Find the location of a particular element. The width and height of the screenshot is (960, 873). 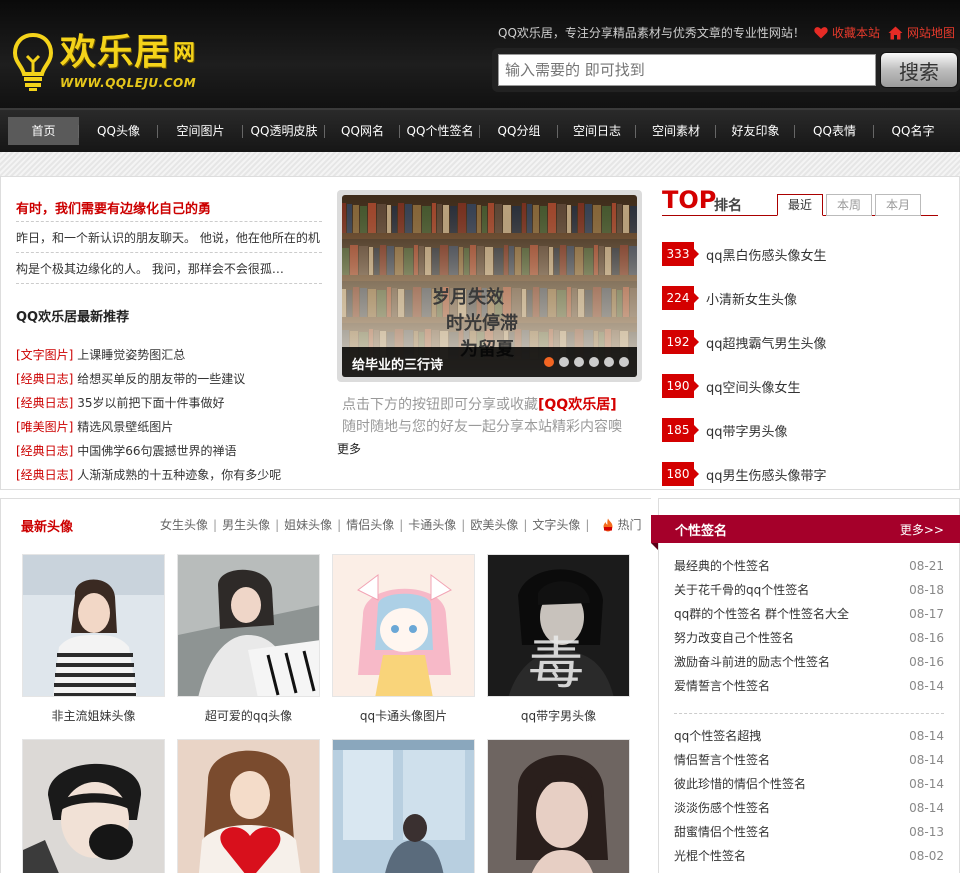

list-item: qq个性签名超拽 08-14 is located at coordinates (809, 736).